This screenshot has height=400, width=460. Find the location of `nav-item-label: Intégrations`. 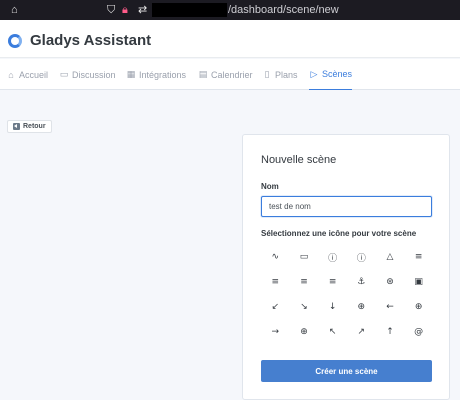

nav-item-label: Intégrations is located at coordinates (163, 74).